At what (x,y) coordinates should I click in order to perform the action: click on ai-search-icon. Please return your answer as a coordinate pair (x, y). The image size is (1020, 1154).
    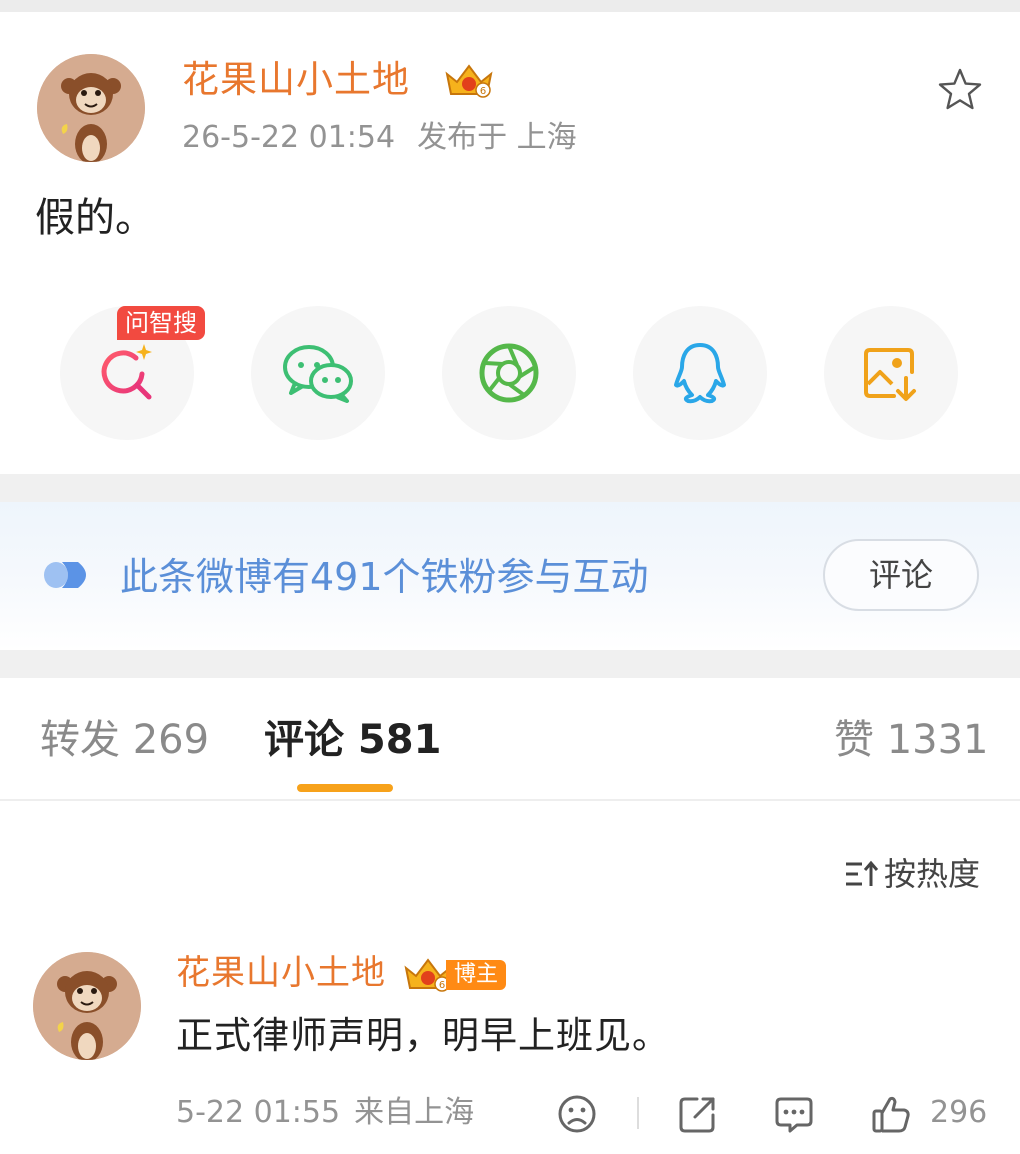
    Looking at the image, I should click on (126, 372).